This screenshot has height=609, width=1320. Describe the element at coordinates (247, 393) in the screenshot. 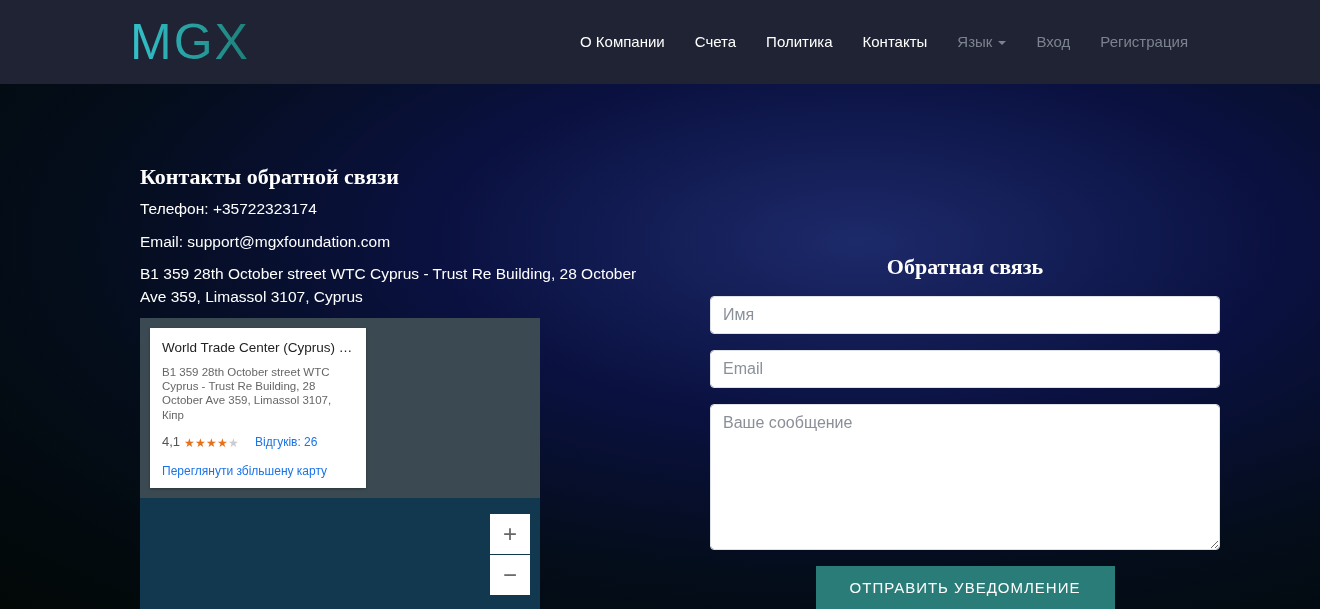

I see `place-address: B1 359 28th October street WTC Cyprus - Trust Re Building, 28 October Ave 359, Limassol 3107, Кіпр` at that location.